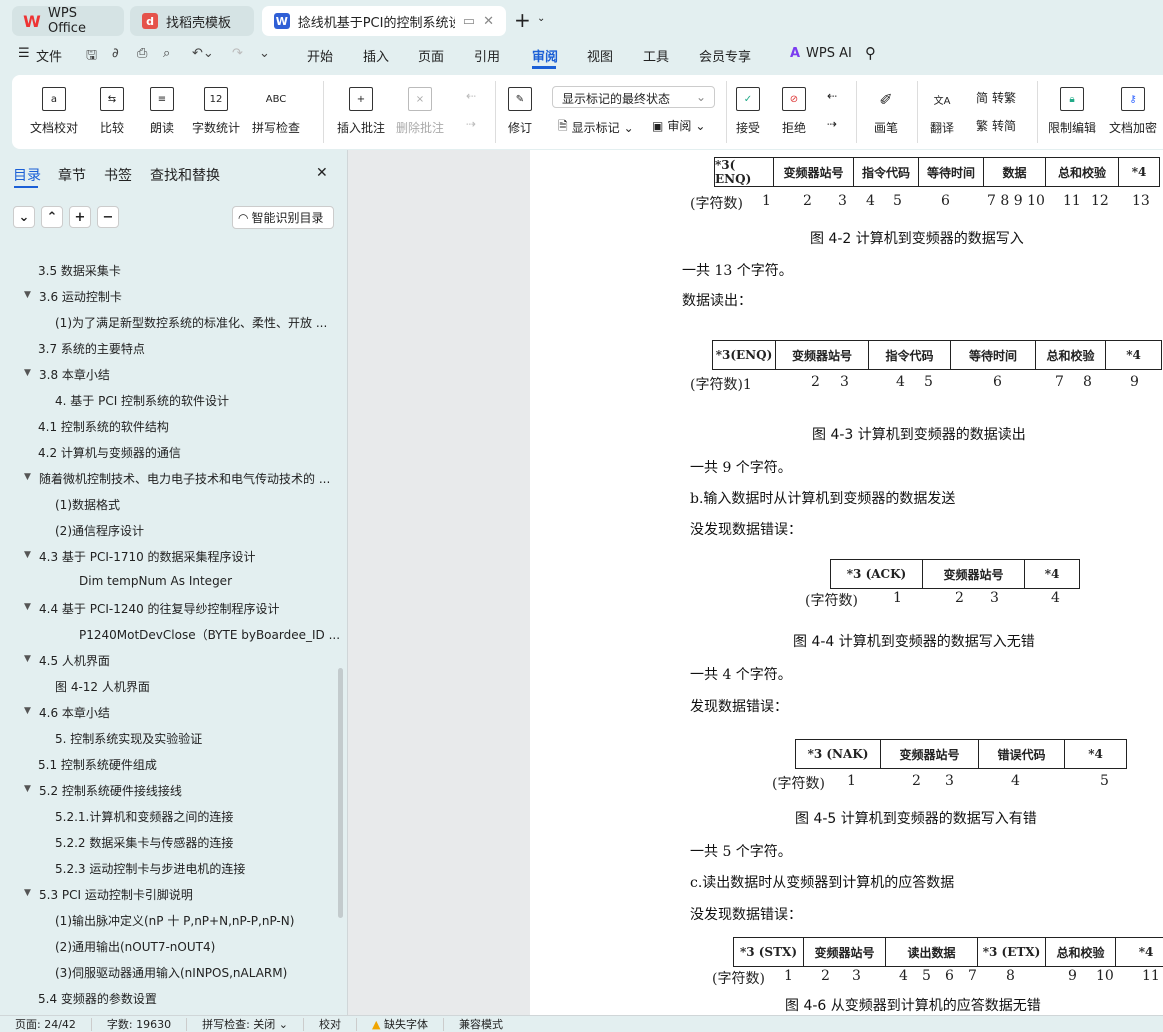  Describe the element at coordinates (91, 57) in the screenshot. I see `save-icon: 🖫` at that location.